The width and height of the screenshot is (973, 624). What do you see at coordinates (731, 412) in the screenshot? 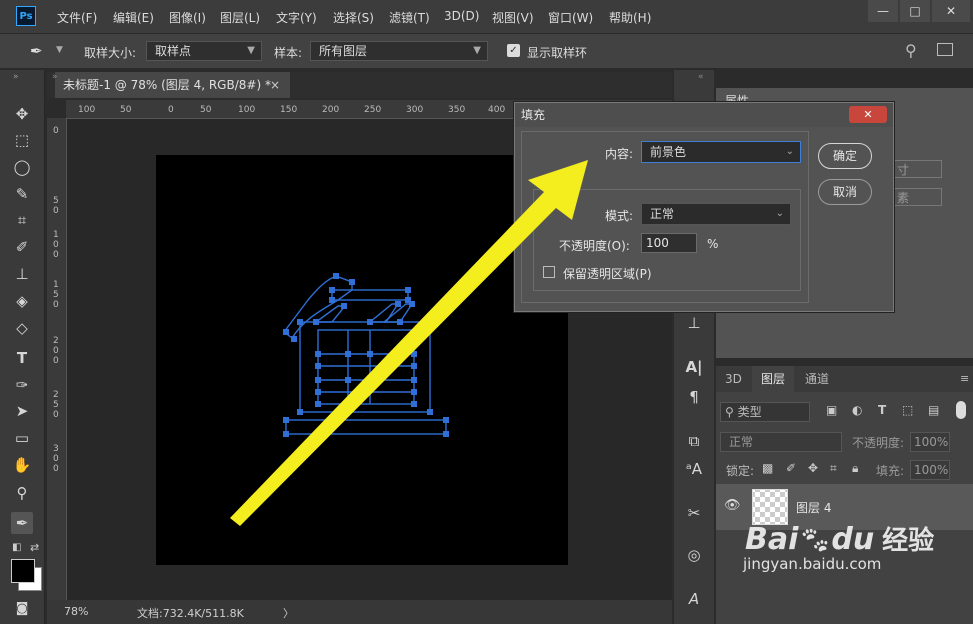
I see `search-icon: ⚲` at bounding box center [731, 412].